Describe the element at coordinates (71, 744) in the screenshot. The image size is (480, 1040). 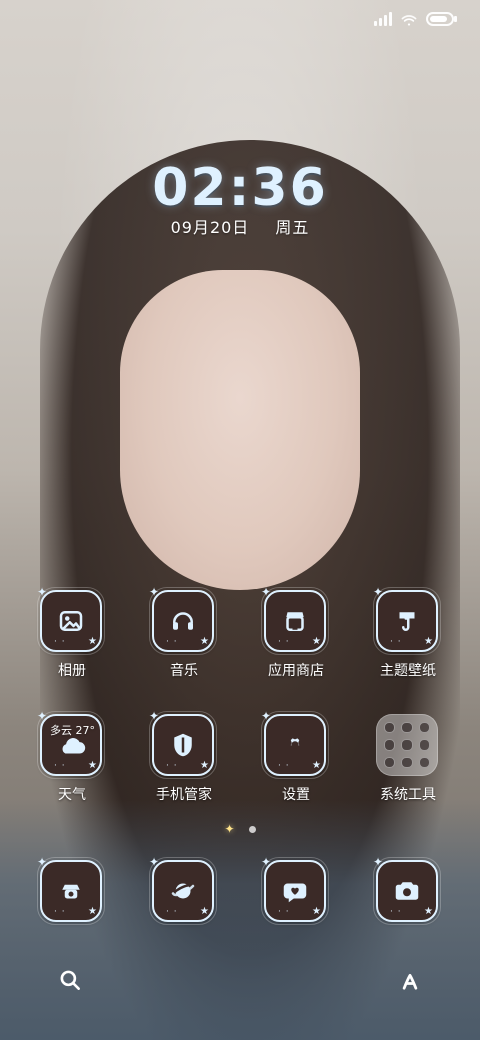
I see `app-icon-tile: ✦ 多云 27° · · ★` at that location.